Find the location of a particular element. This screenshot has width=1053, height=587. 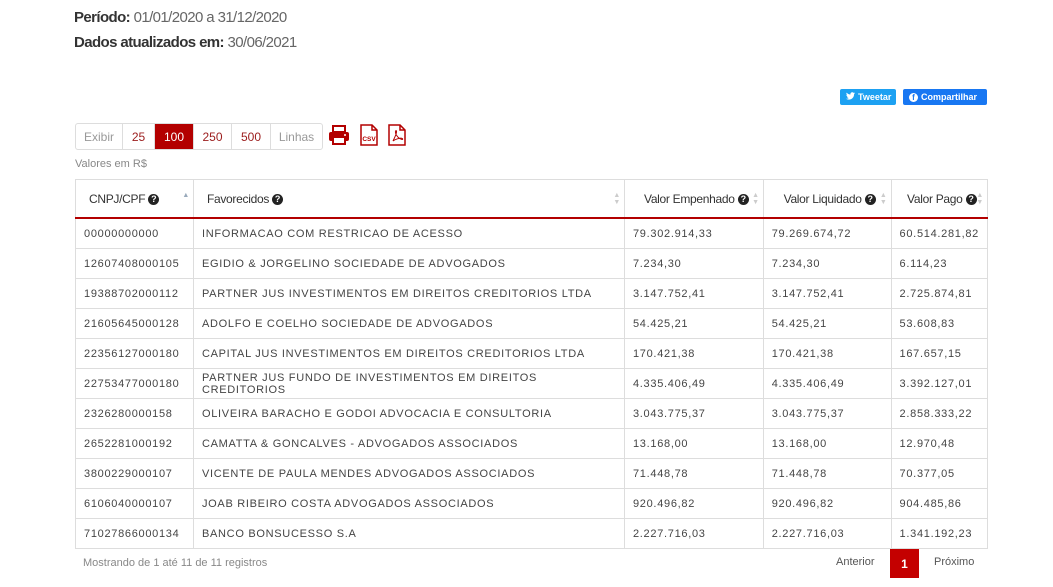

length-prefix: Exibir is located at coordinates (99, 136).